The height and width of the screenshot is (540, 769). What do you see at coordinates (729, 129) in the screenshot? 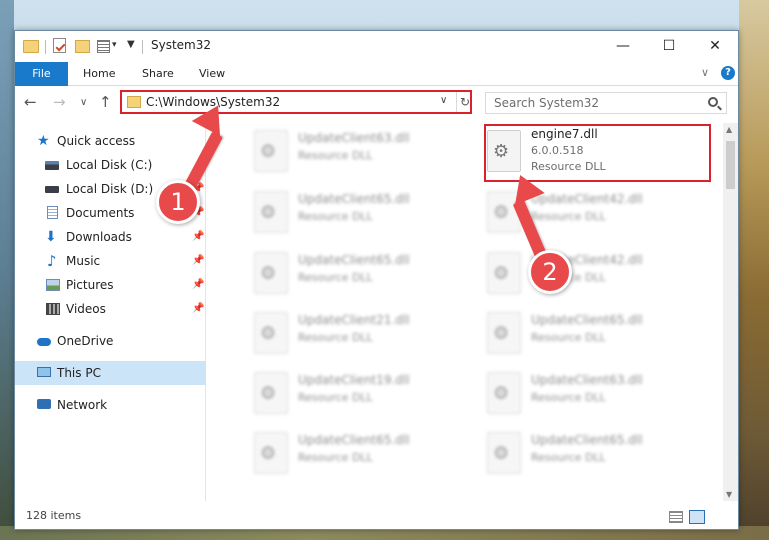
I see `scroll-up-icon: ▲` at bounding box center [729, 129].